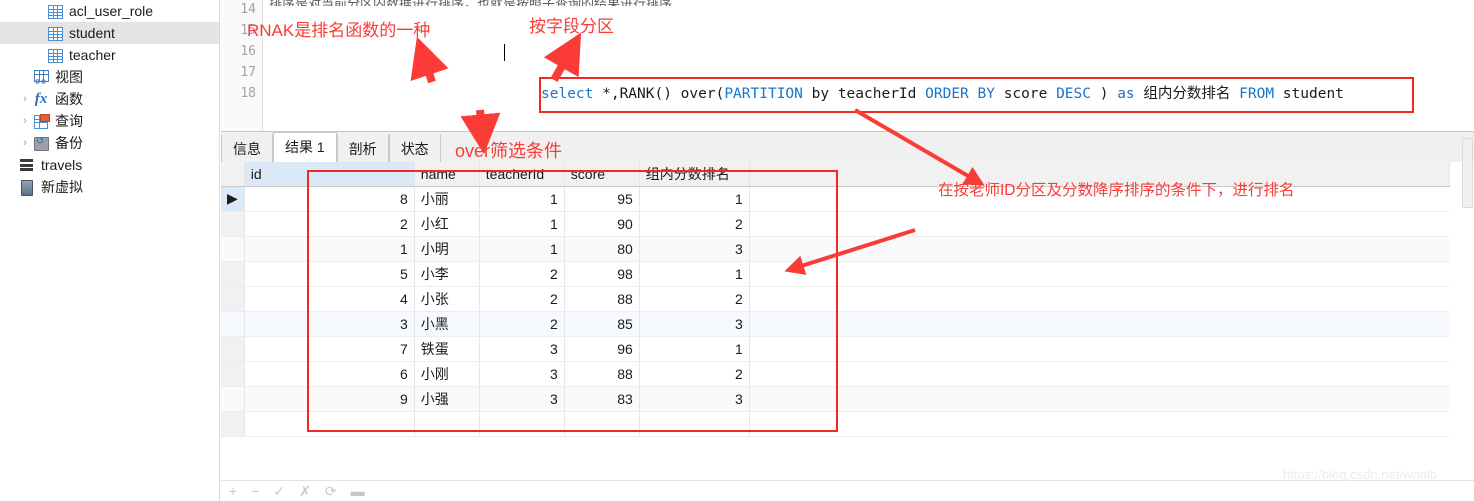  I want to click on grid-toolbar-button-2: ✓, so click(279, 491).